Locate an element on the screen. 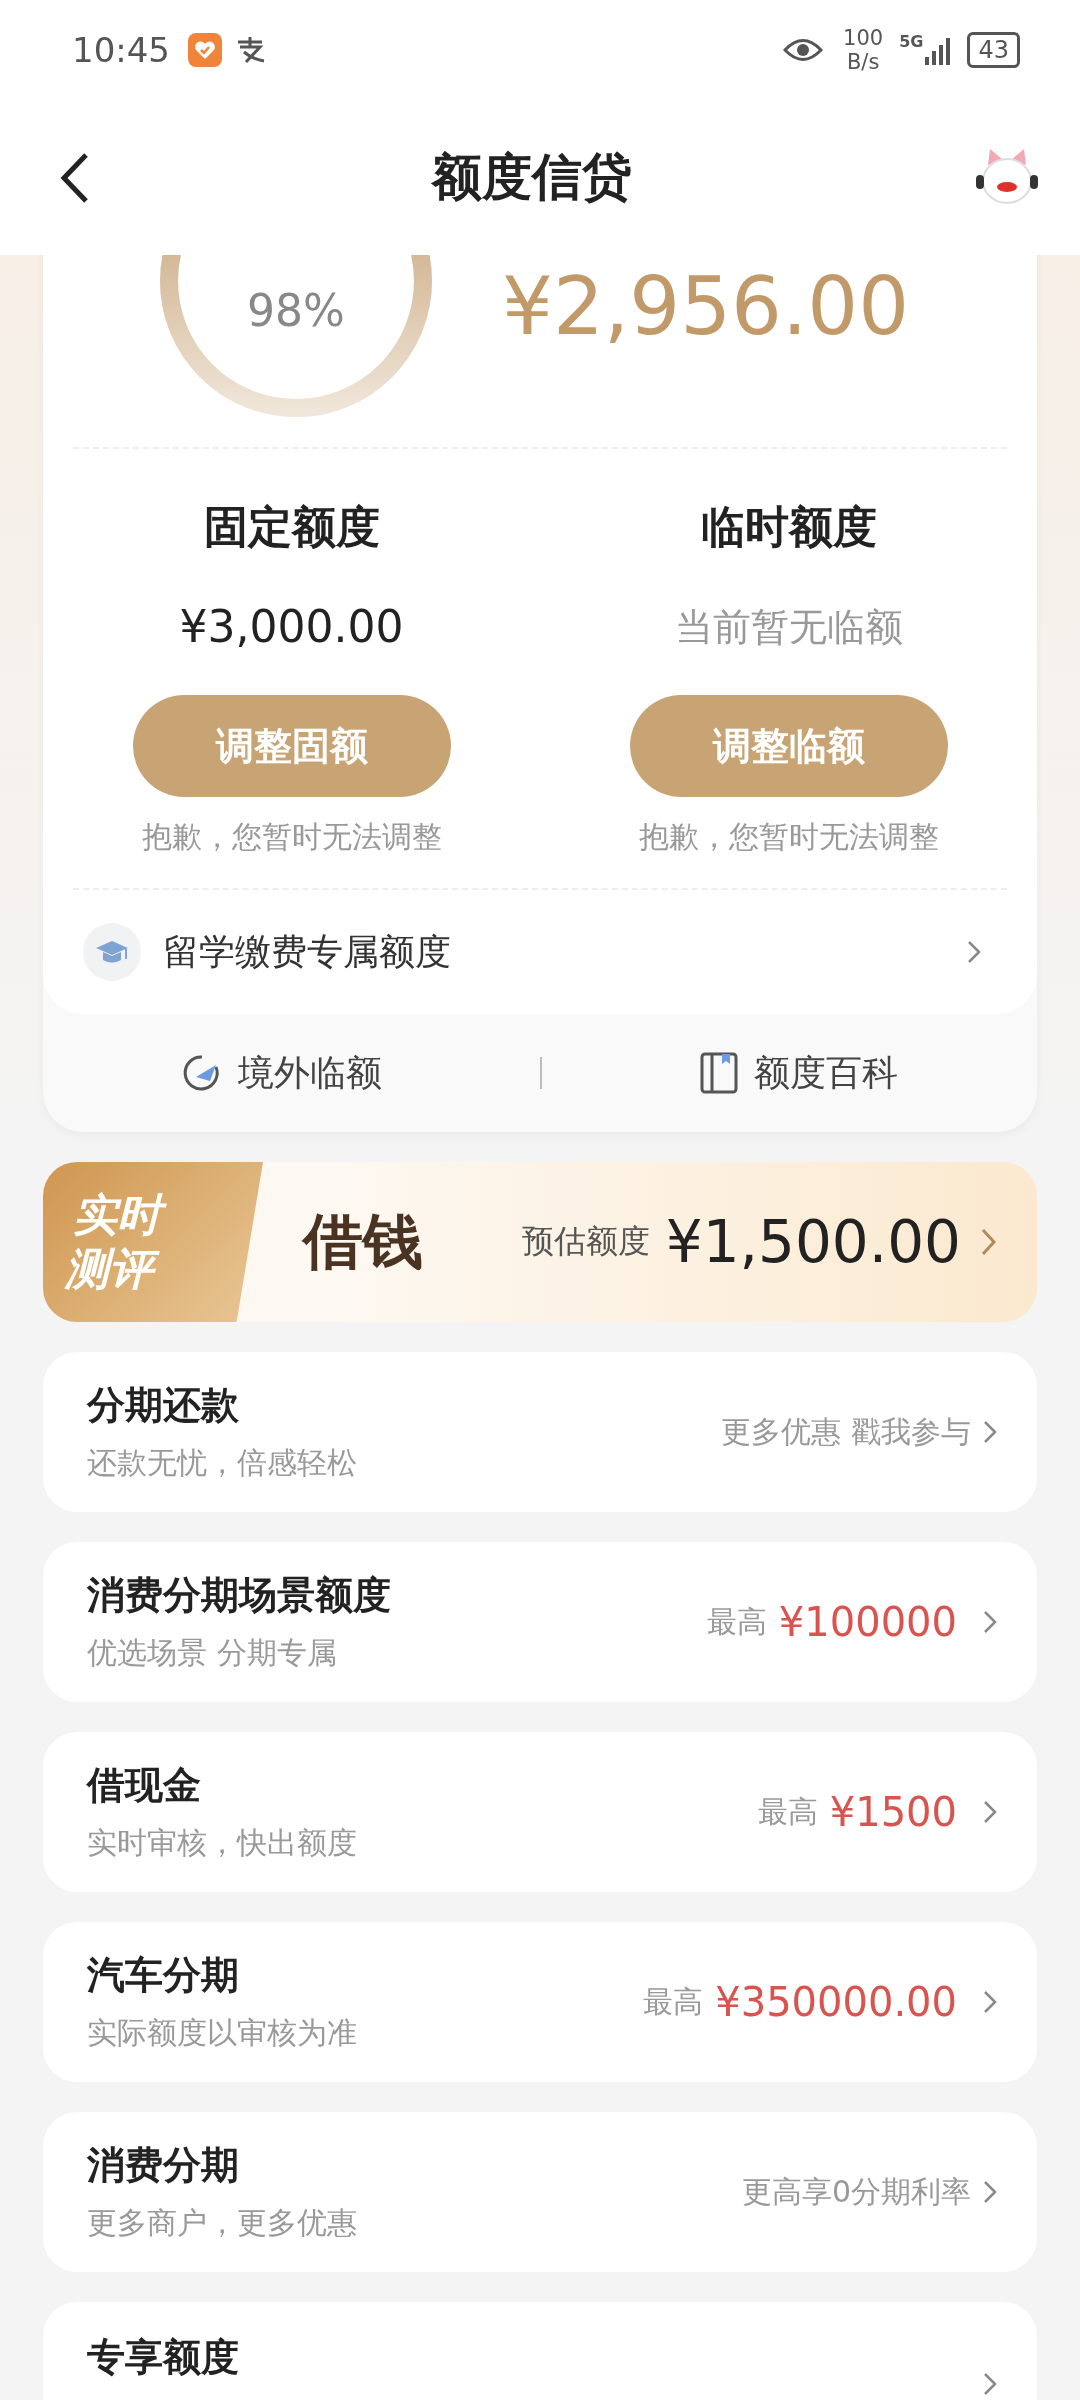 This screenshot has width=1080, height=2400. product-card: 分期还款 还款无忧，倍感轻松 更多优惠 戳我参与 is located at coordinates (540, 1432).